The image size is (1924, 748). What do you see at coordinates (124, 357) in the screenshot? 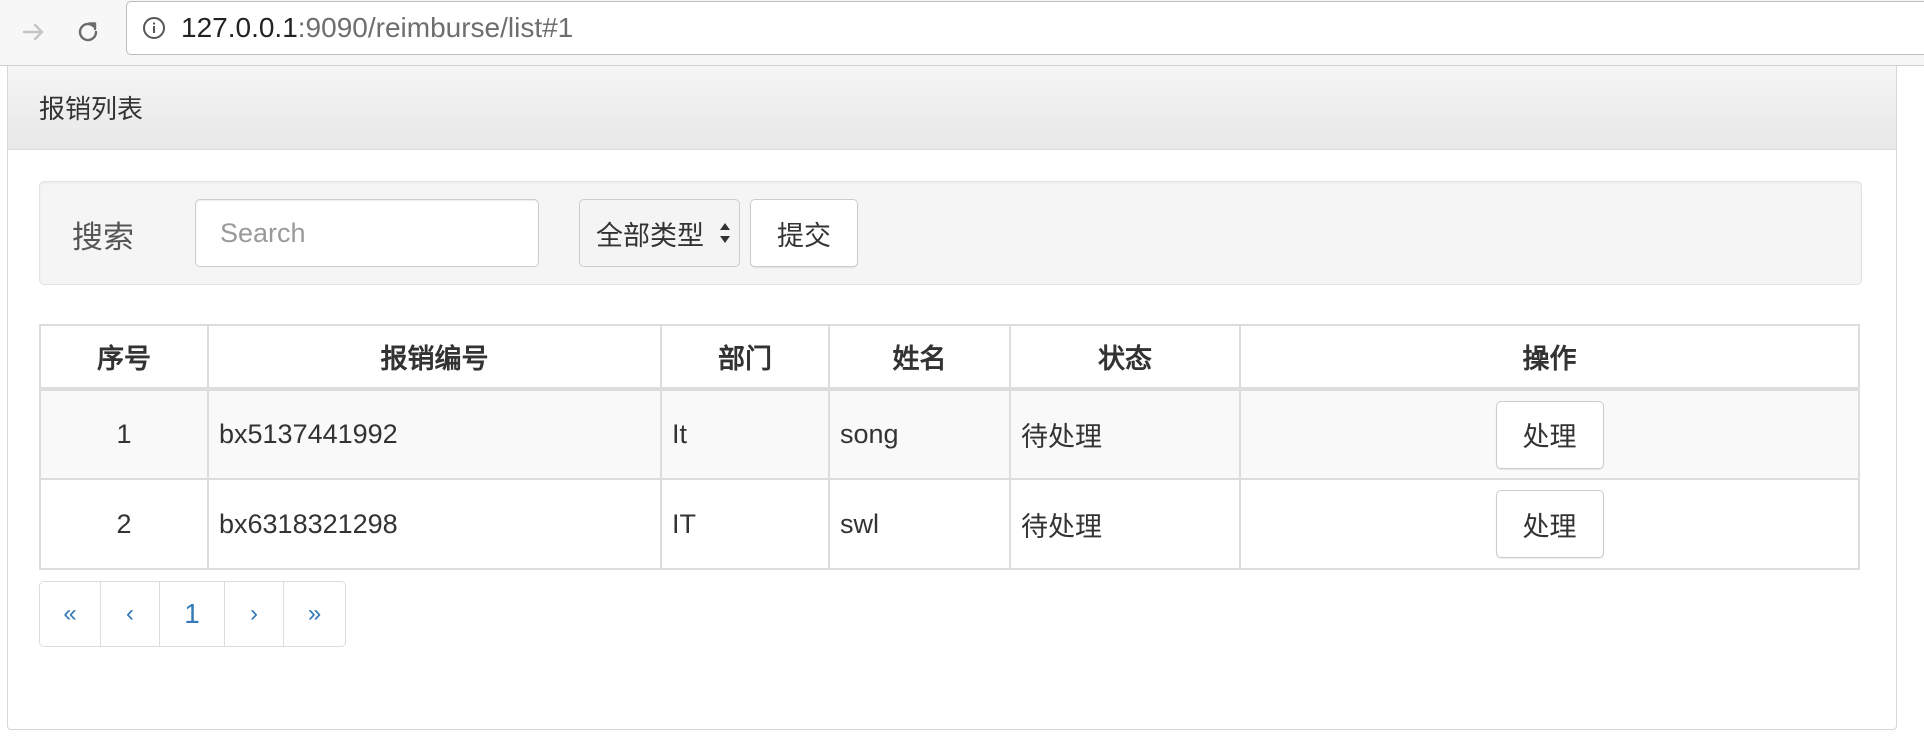
I see `column-header-index: 序号` at bounding box center [124, 357].